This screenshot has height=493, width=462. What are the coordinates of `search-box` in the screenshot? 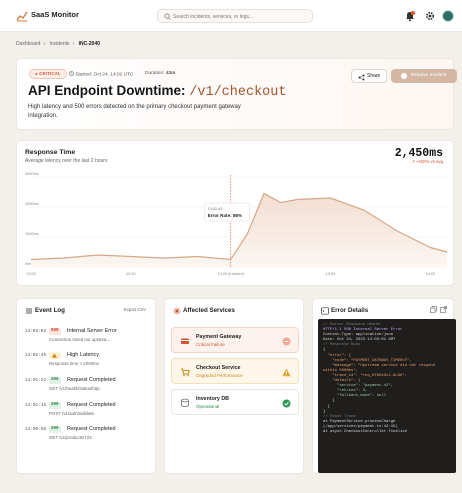 It's located at (235, 16).